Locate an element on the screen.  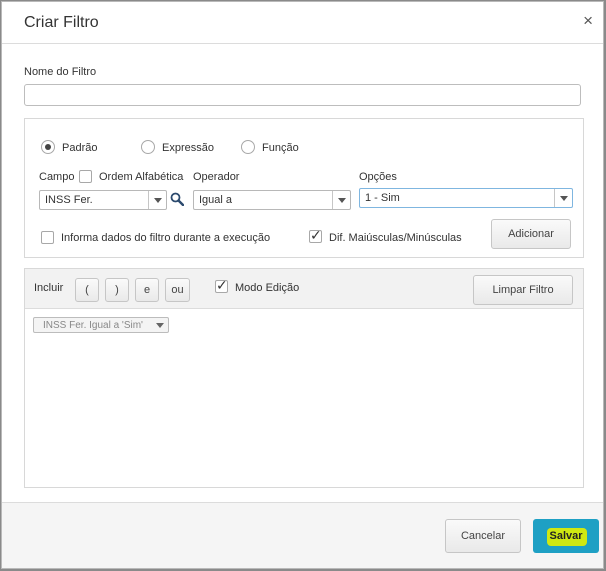
radio-padrao-label: Padrão is located at coordinates (80, 148).